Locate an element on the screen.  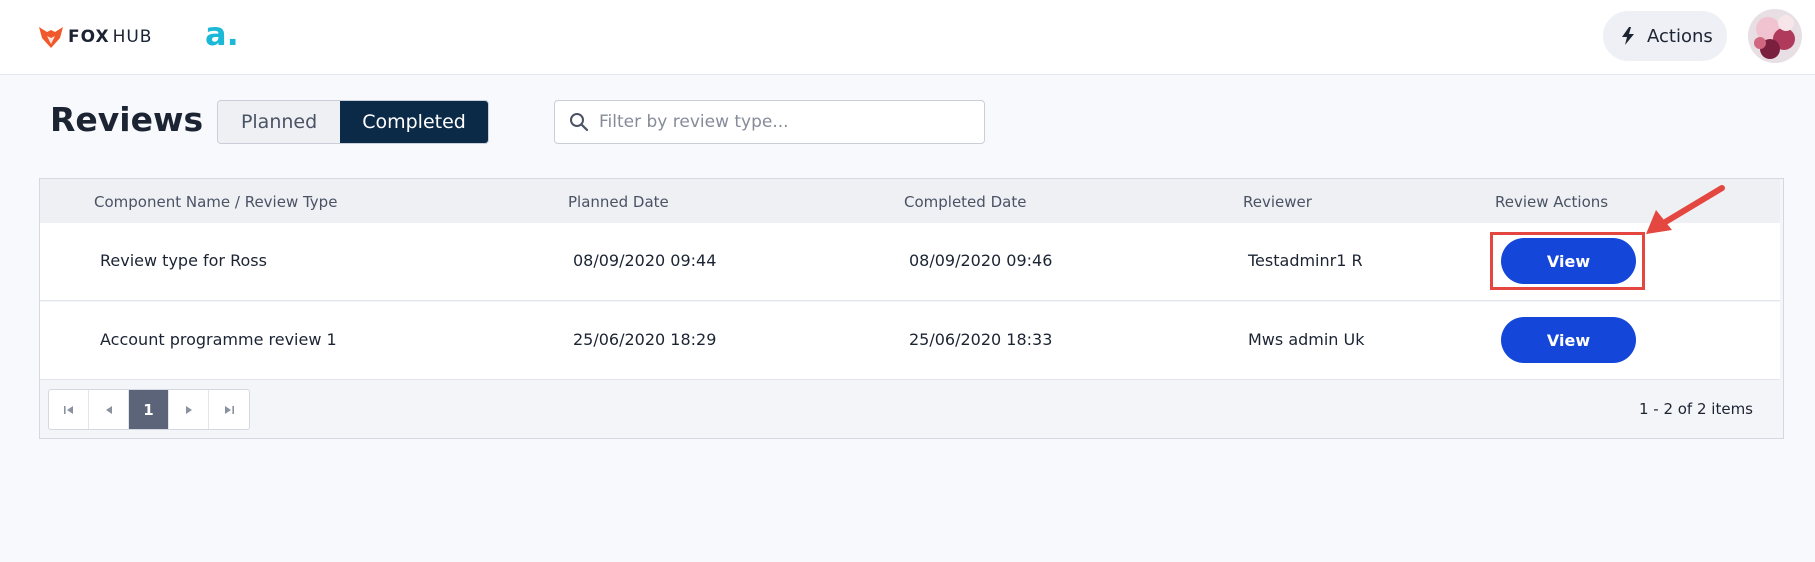
column-header-name: Component Name / Review Type is located at coordinates (215, 202).